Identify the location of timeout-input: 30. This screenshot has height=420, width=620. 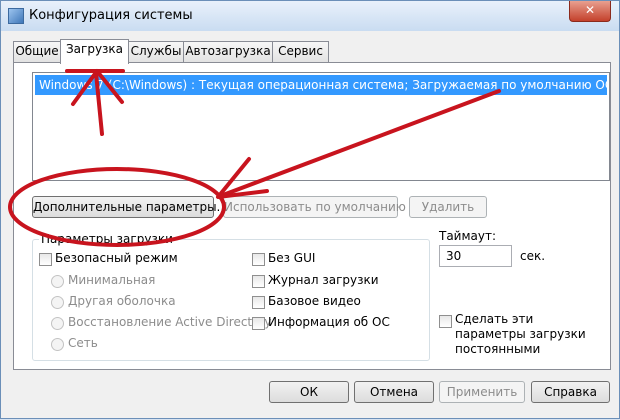
(475, 256).